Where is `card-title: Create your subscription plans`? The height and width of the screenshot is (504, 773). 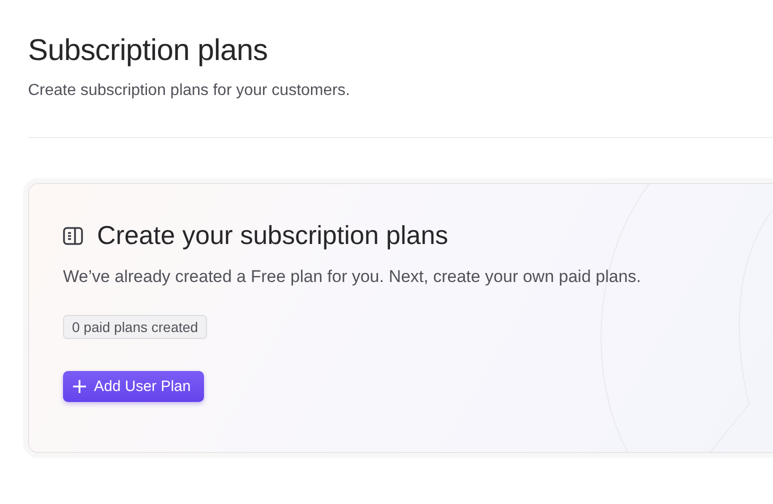
card-title: Create your subscription plans is located at coordinates (272, 235).